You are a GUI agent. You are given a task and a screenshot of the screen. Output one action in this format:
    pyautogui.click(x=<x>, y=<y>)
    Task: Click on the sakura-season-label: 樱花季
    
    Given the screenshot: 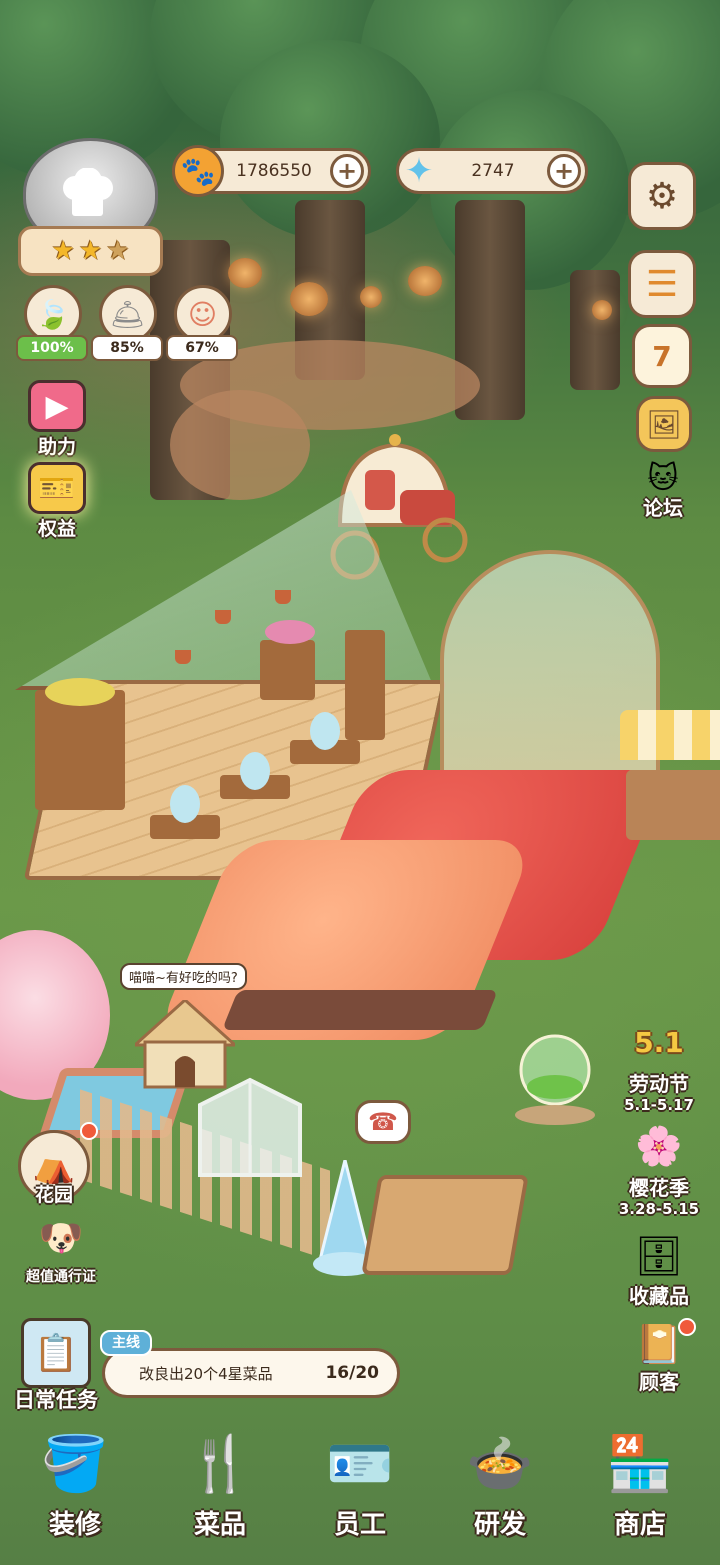 What is the action you would take?
    pyautogui.click(x=659, y=1188)
    